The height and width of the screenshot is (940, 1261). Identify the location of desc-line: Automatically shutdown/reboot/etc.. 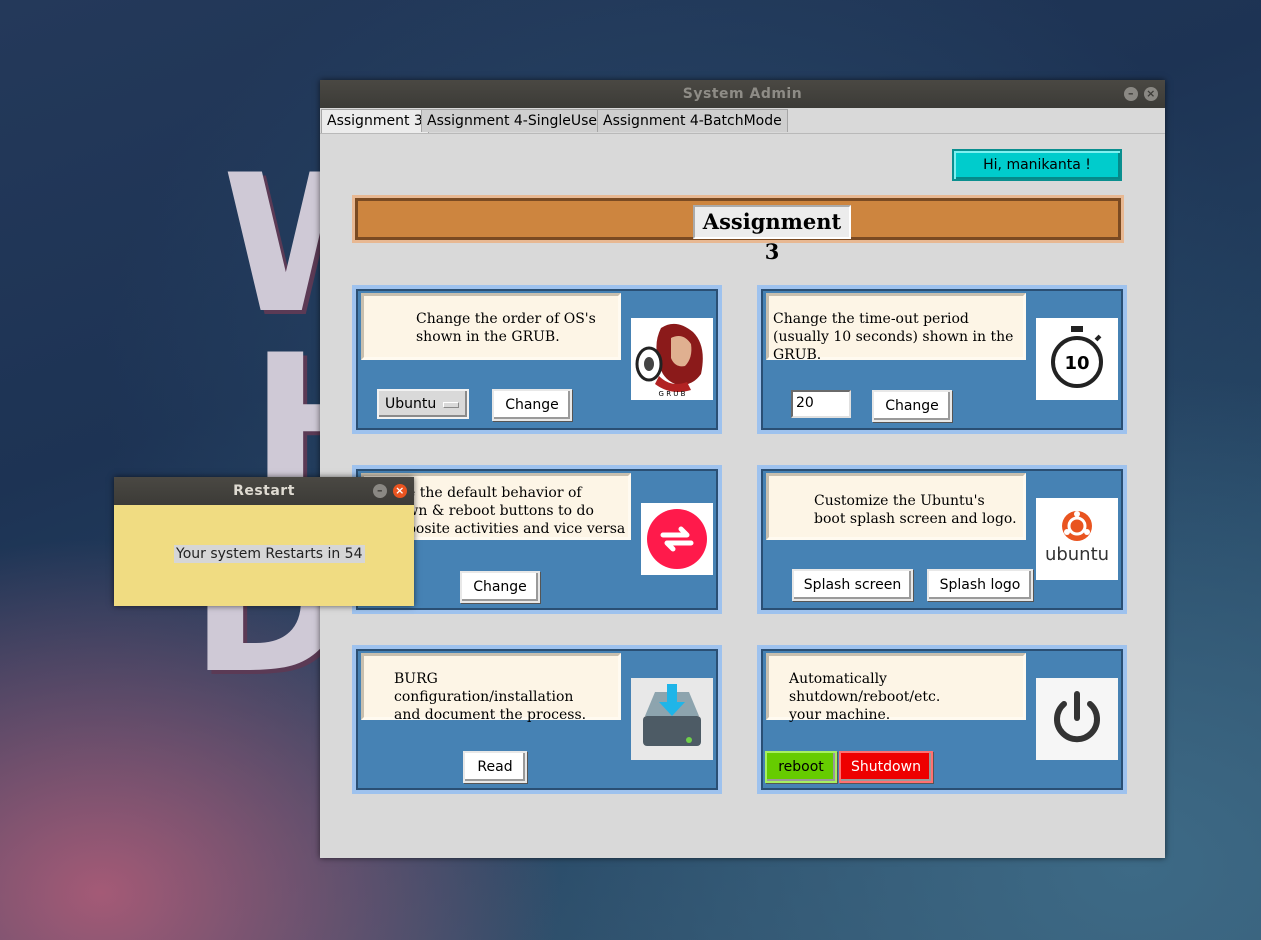
(865, 688).